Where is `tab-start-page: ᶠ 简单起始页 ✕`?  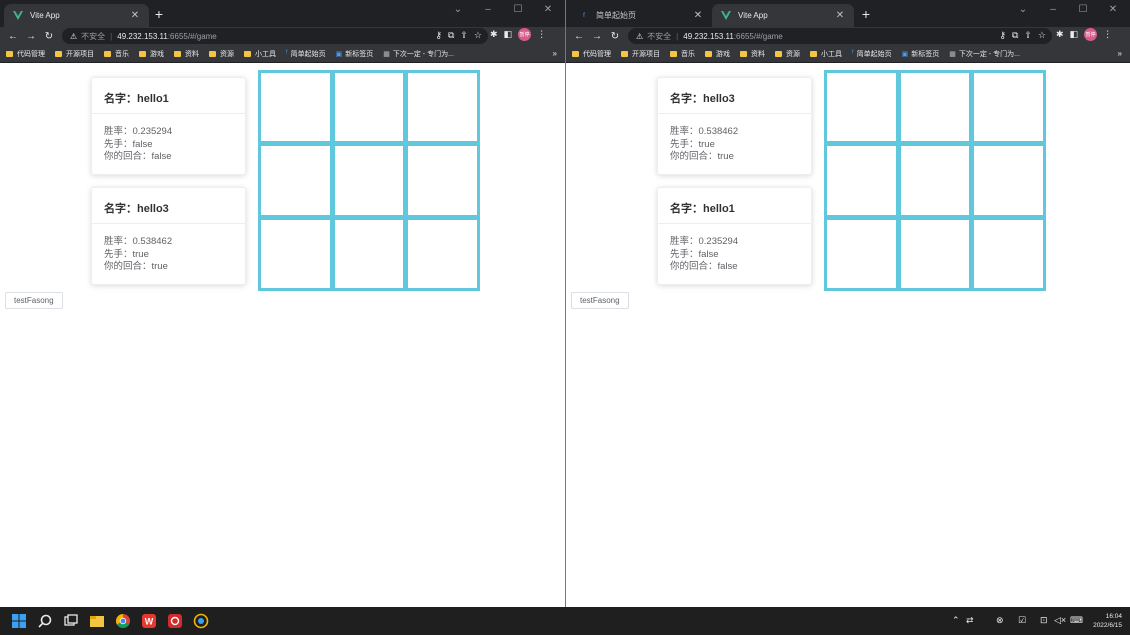
tab-start-page: ᶠ 简单起始页 ✕ is located at coordinates (641, 15).